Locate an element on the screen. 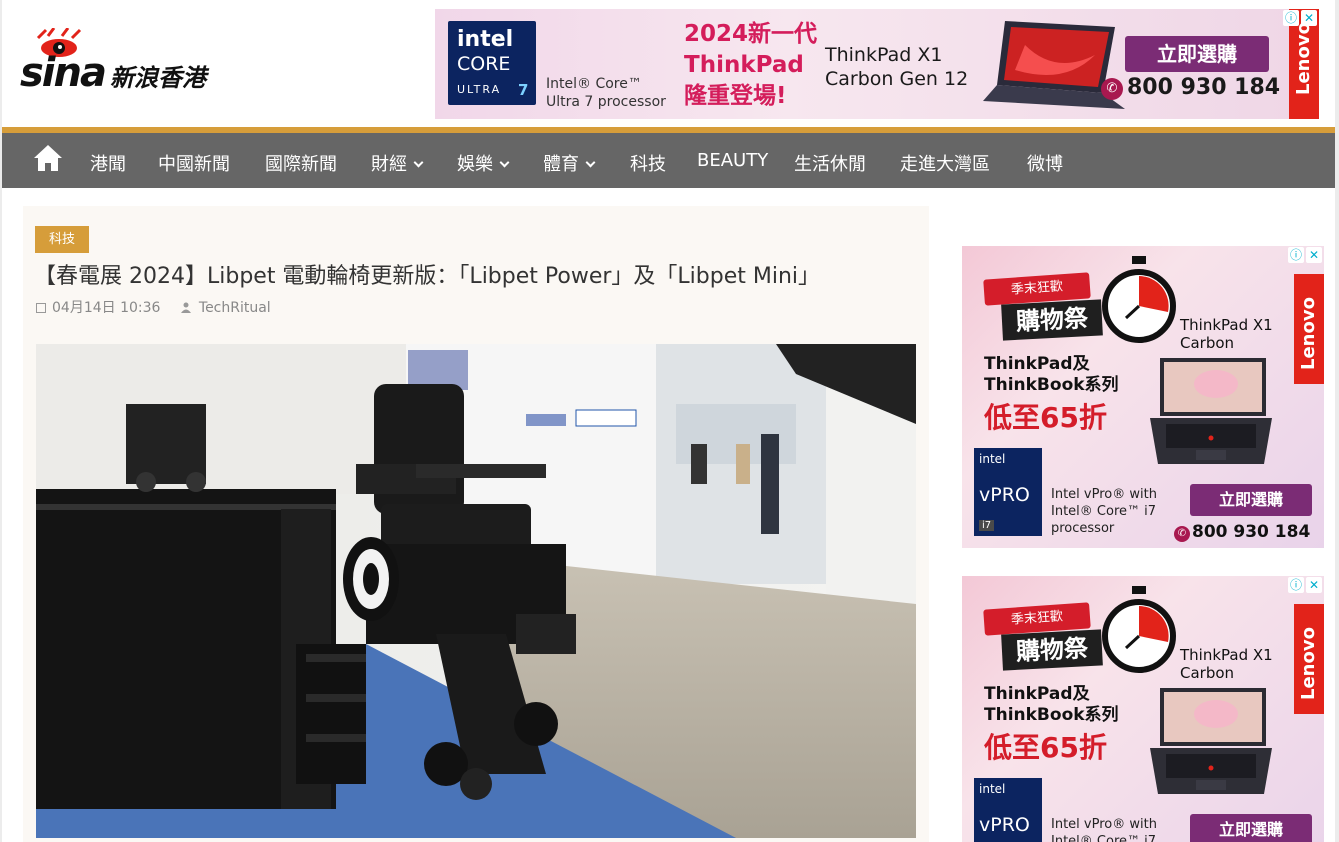 Image resolution: width=1339 pixels, height=842 pixels. ad-model-name: ThinkPad X1 Carbon is located at coordinates (1226, 664).